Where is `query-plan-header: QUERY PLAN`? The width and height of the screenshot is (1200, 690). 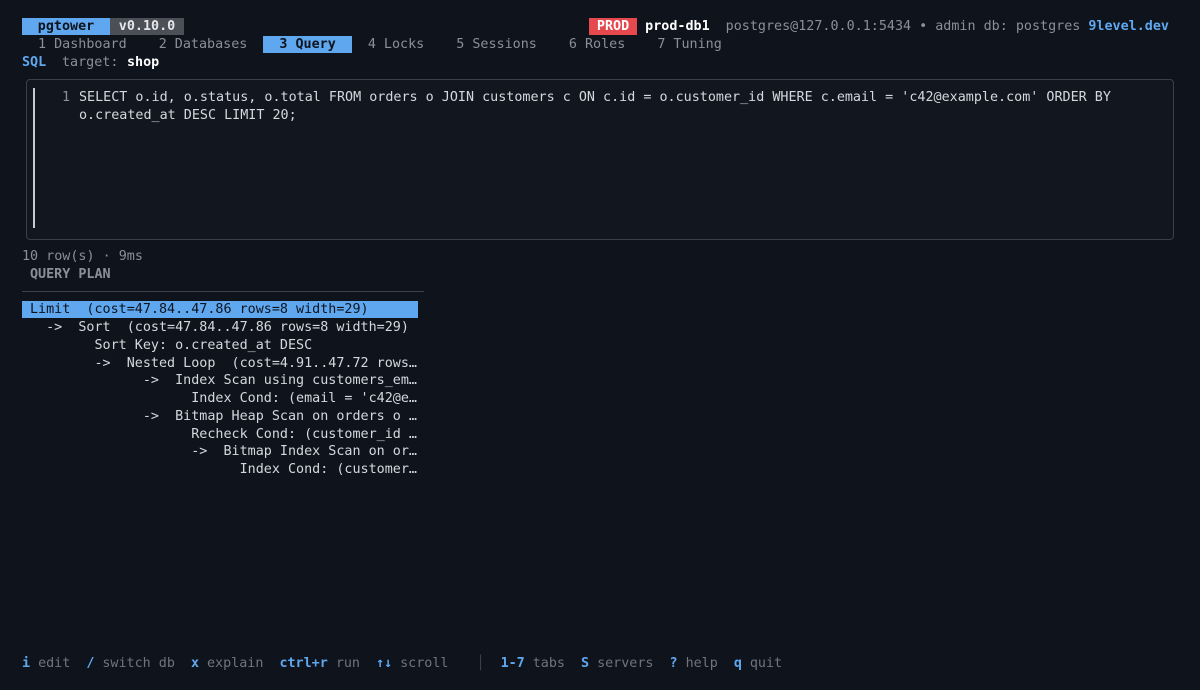
query-plan-header: QUERY PLAN is located at coordinates (70, 274).